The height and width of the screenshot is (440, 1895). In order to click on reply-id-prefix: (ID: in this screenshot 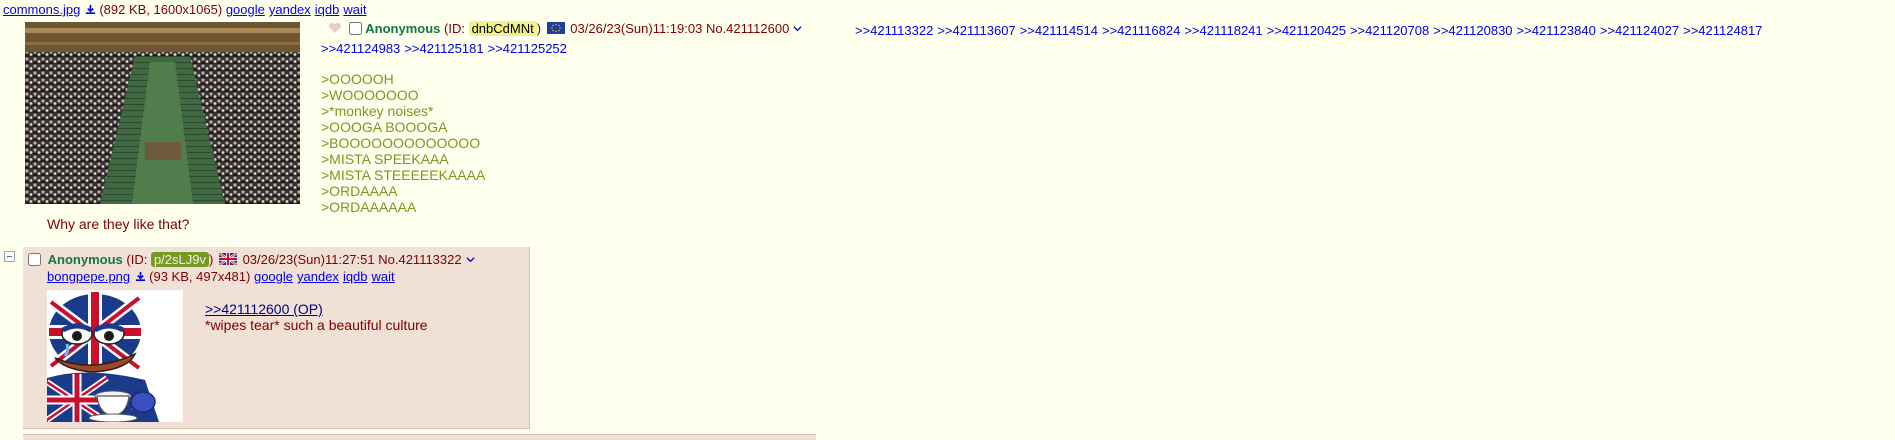, I will do `click(138, 259)`.